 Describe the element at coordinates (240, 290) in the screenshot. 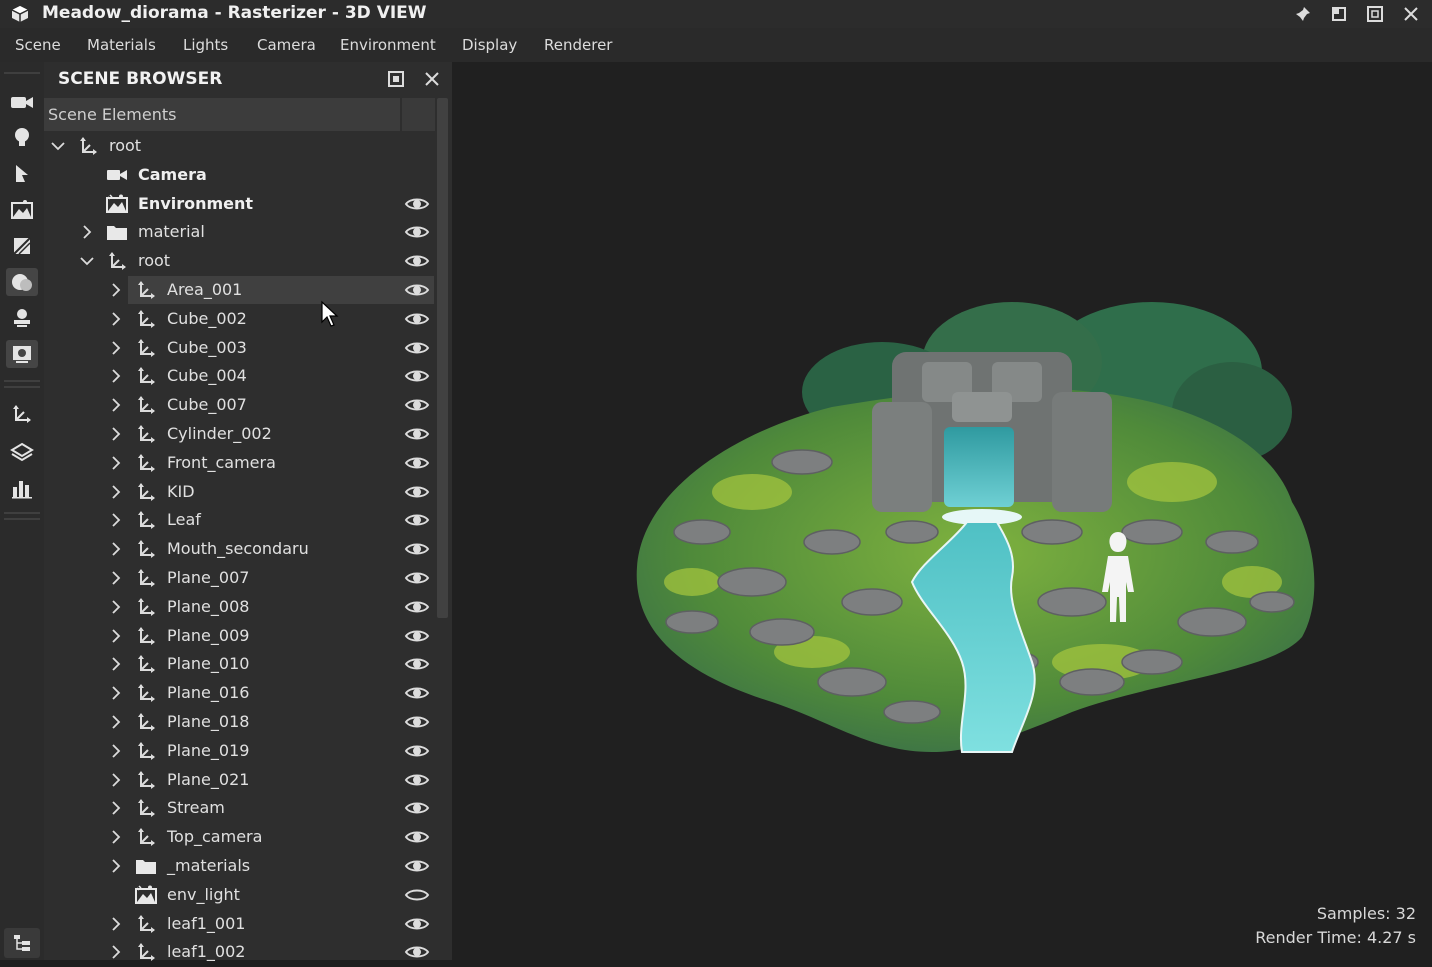

I see `tree-row: Area_001` at that location.